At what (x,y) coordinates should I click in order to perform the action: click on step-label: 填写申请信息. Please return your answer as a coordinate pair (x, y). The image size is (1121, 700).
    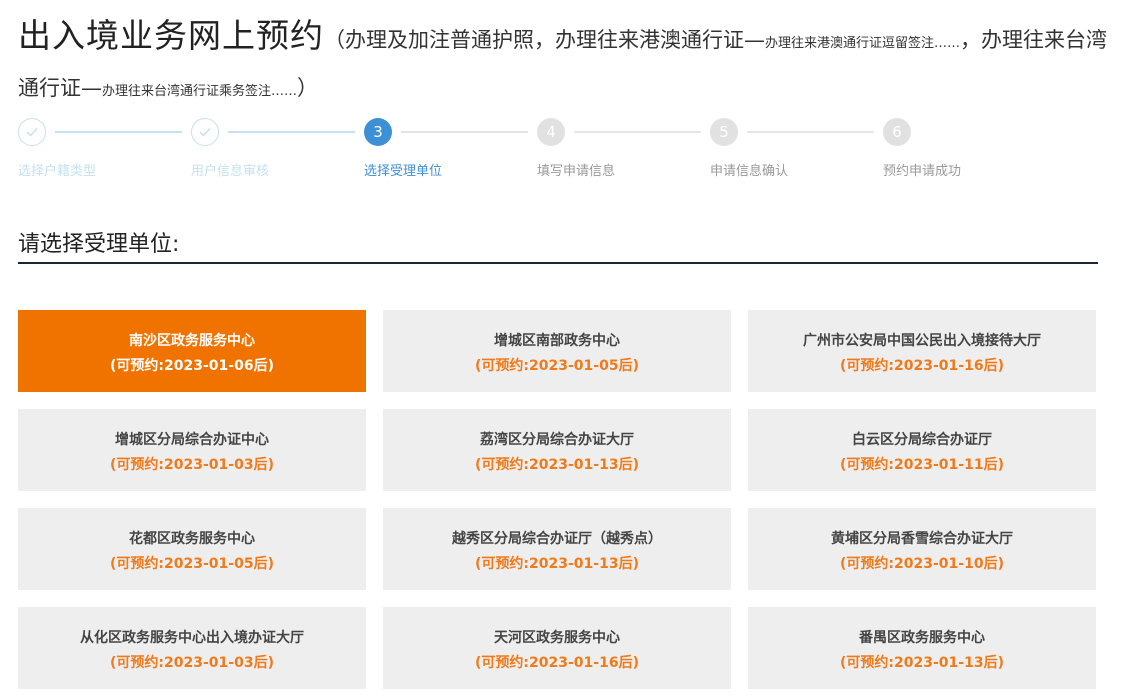
    Looking at the image, I should click on (576, 171).